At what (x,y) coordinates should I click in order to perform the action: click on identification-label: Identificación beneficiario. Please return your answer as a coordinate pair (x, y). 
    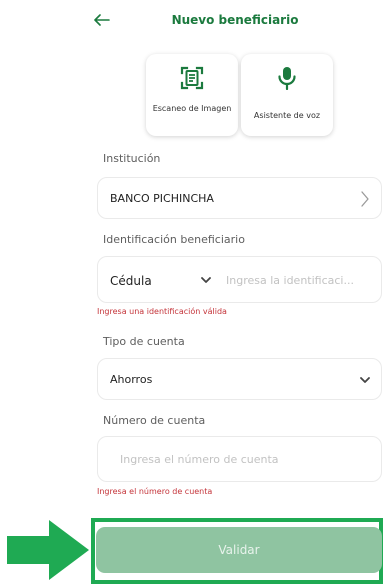
    Looking at the image, I should click on (174, 239).